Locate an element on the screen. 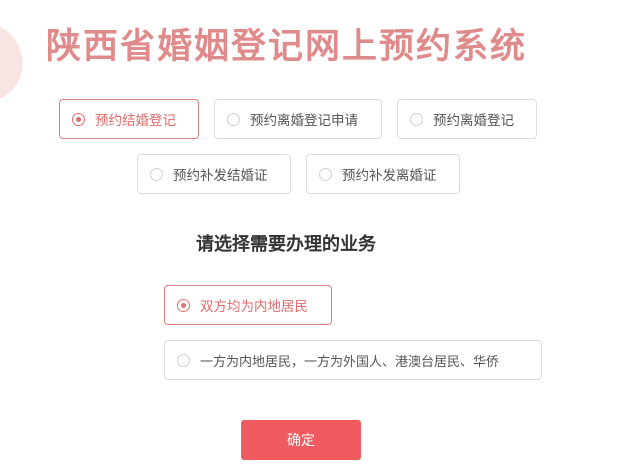 This screenshot has height=472, width=641. service-option-divorce-application: 预约离婚登记申请 is located at coordinates (298, 119).